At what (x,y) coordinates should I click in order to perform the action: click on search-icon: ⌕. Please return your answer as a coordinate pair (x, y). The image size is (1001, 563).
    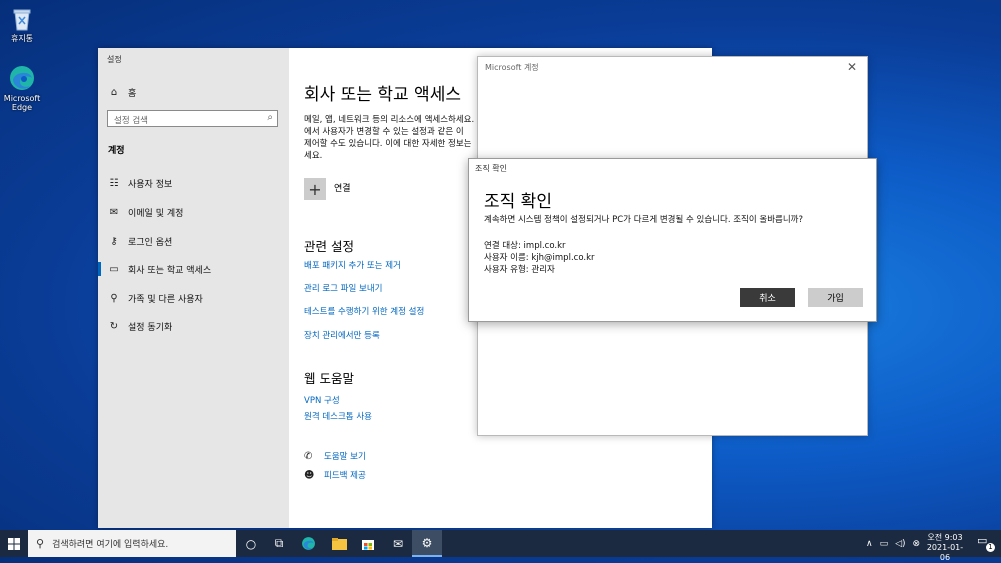
    Looking at the image, I should click on (270, 117).